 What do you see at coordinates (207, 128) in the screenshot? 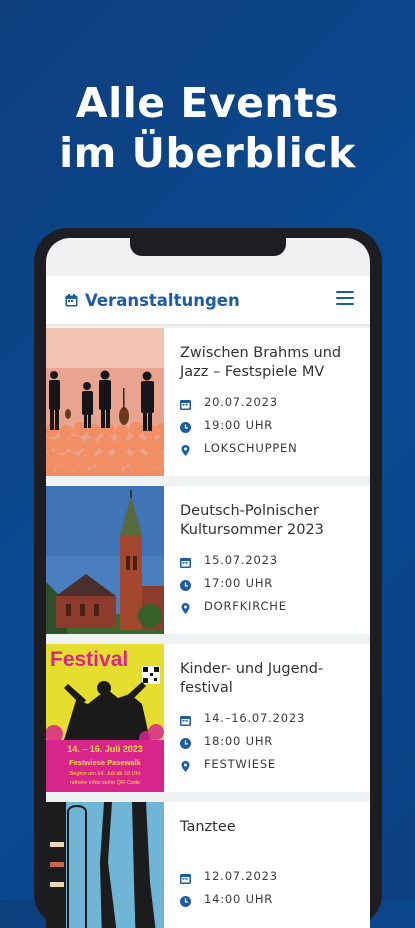
I see `promo-headline: Alle Events im Überblick` at bounding box center [207, 128].